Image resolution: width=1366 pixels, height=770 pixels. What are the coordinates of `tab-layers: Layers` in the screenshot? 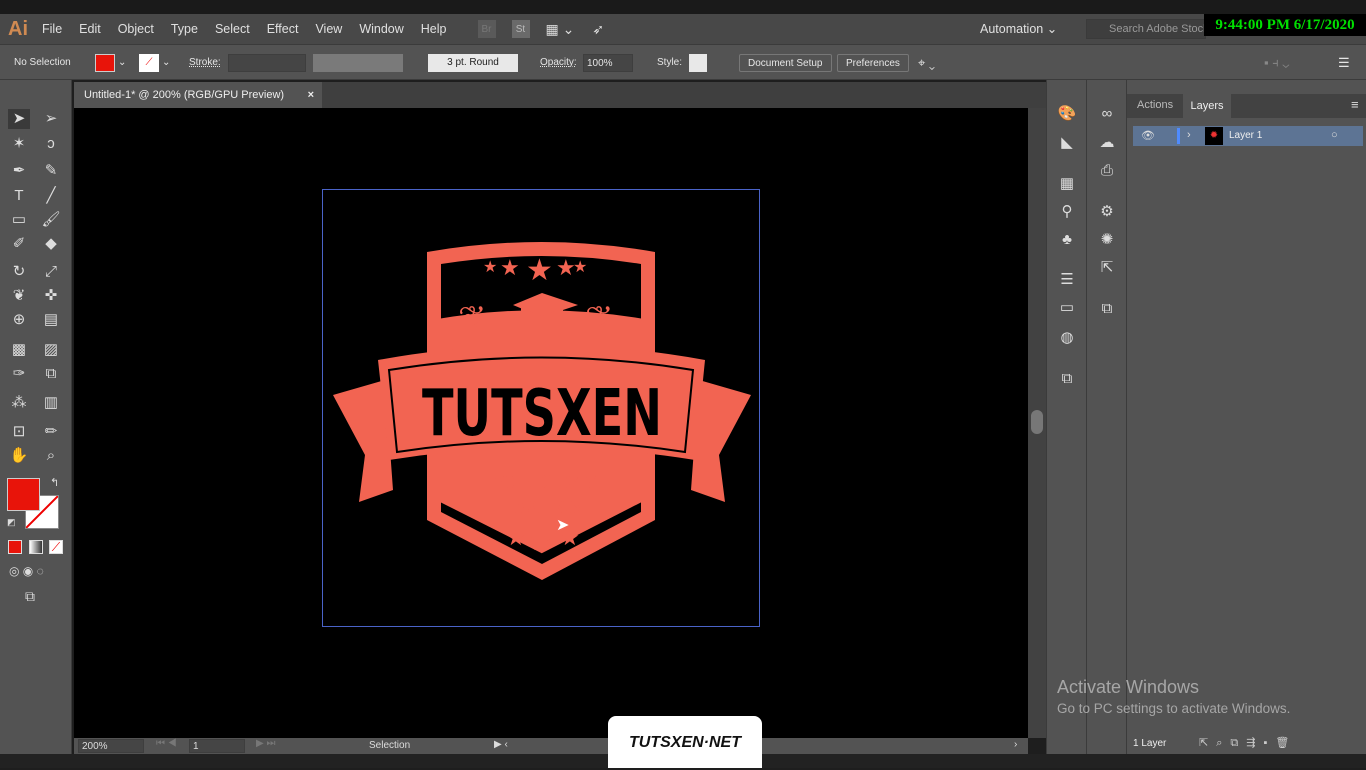 It's located at (1207, 106).